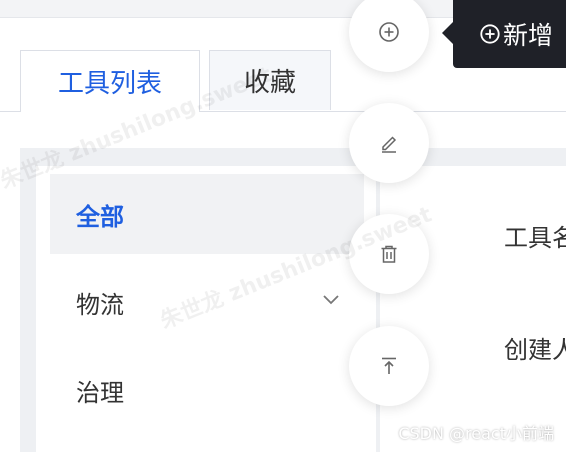  Describe the element at coordinates (100, 304) in the screenshot. I see `sidebar-item-label: 物流` at that location.